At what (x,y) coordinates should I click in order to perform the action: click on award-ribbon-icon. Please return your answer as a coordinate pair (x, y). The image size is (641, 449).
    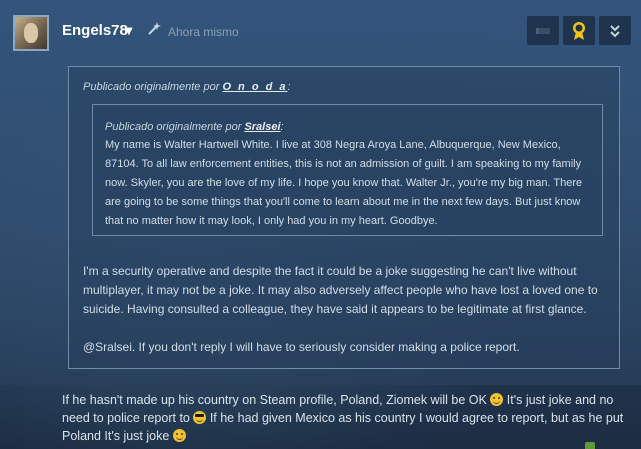
    Looking at the image, I should click on (579, 30).